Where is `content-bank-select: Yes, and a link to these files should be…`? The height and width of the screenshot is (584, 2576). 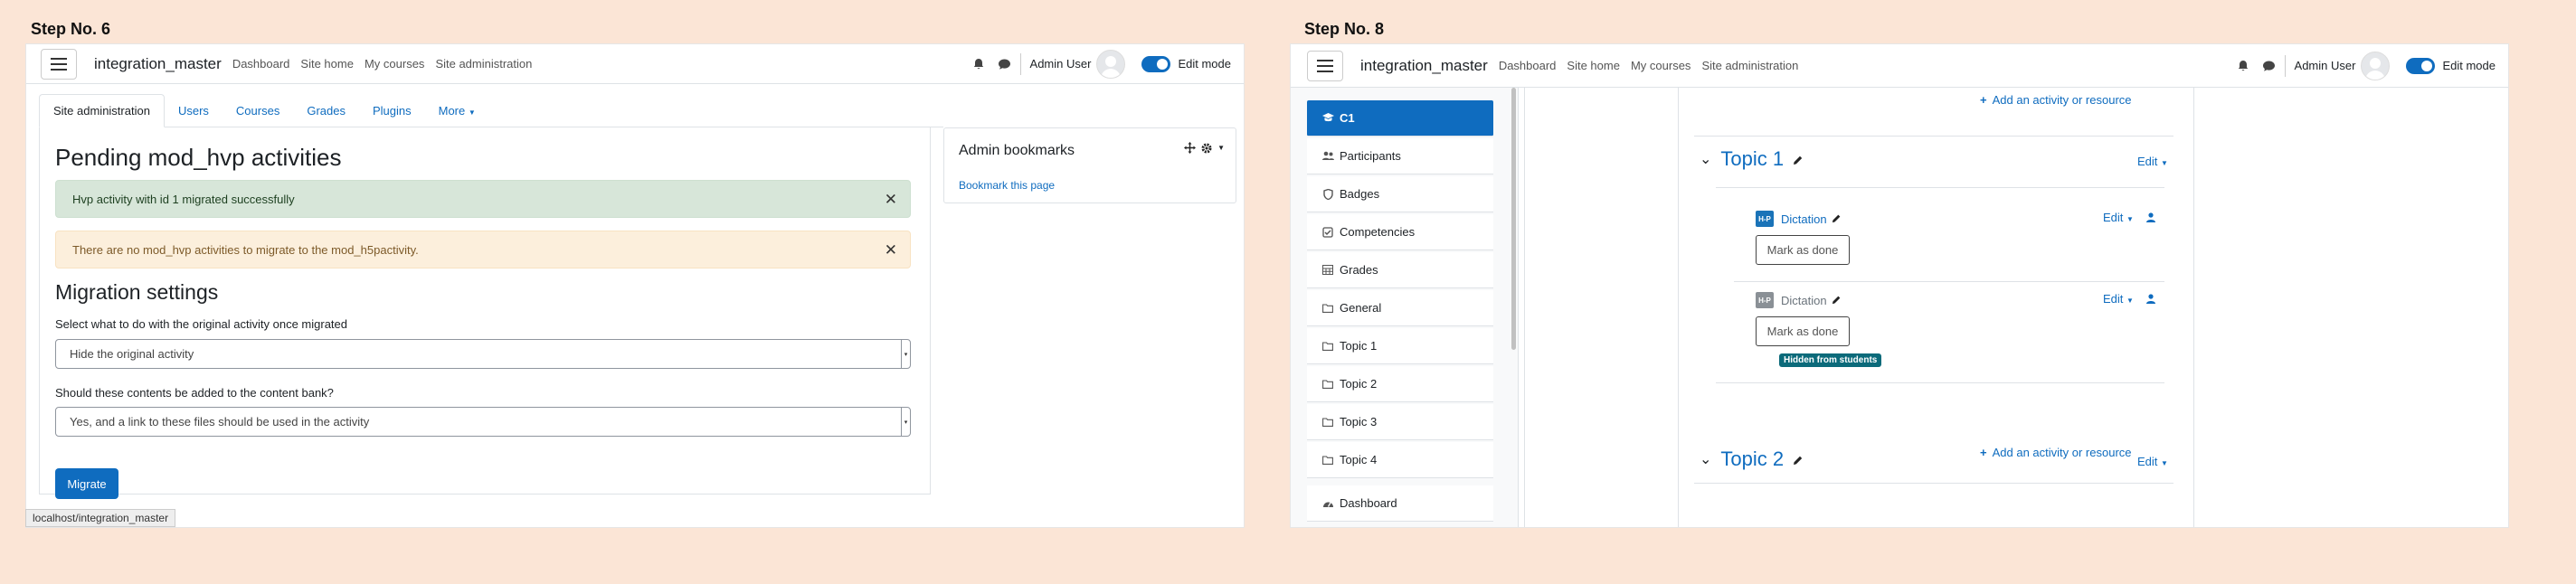 content-bank-select: Yes, and a link to these files should be… is located at coordinates (483, 422).